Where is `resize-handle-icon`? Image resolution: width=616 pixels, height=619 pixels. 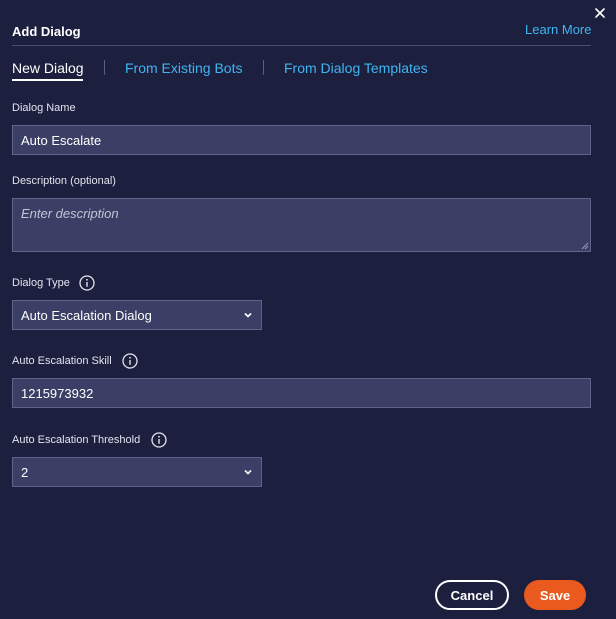
resize-handle-icon is located at coordinates (585, 246).